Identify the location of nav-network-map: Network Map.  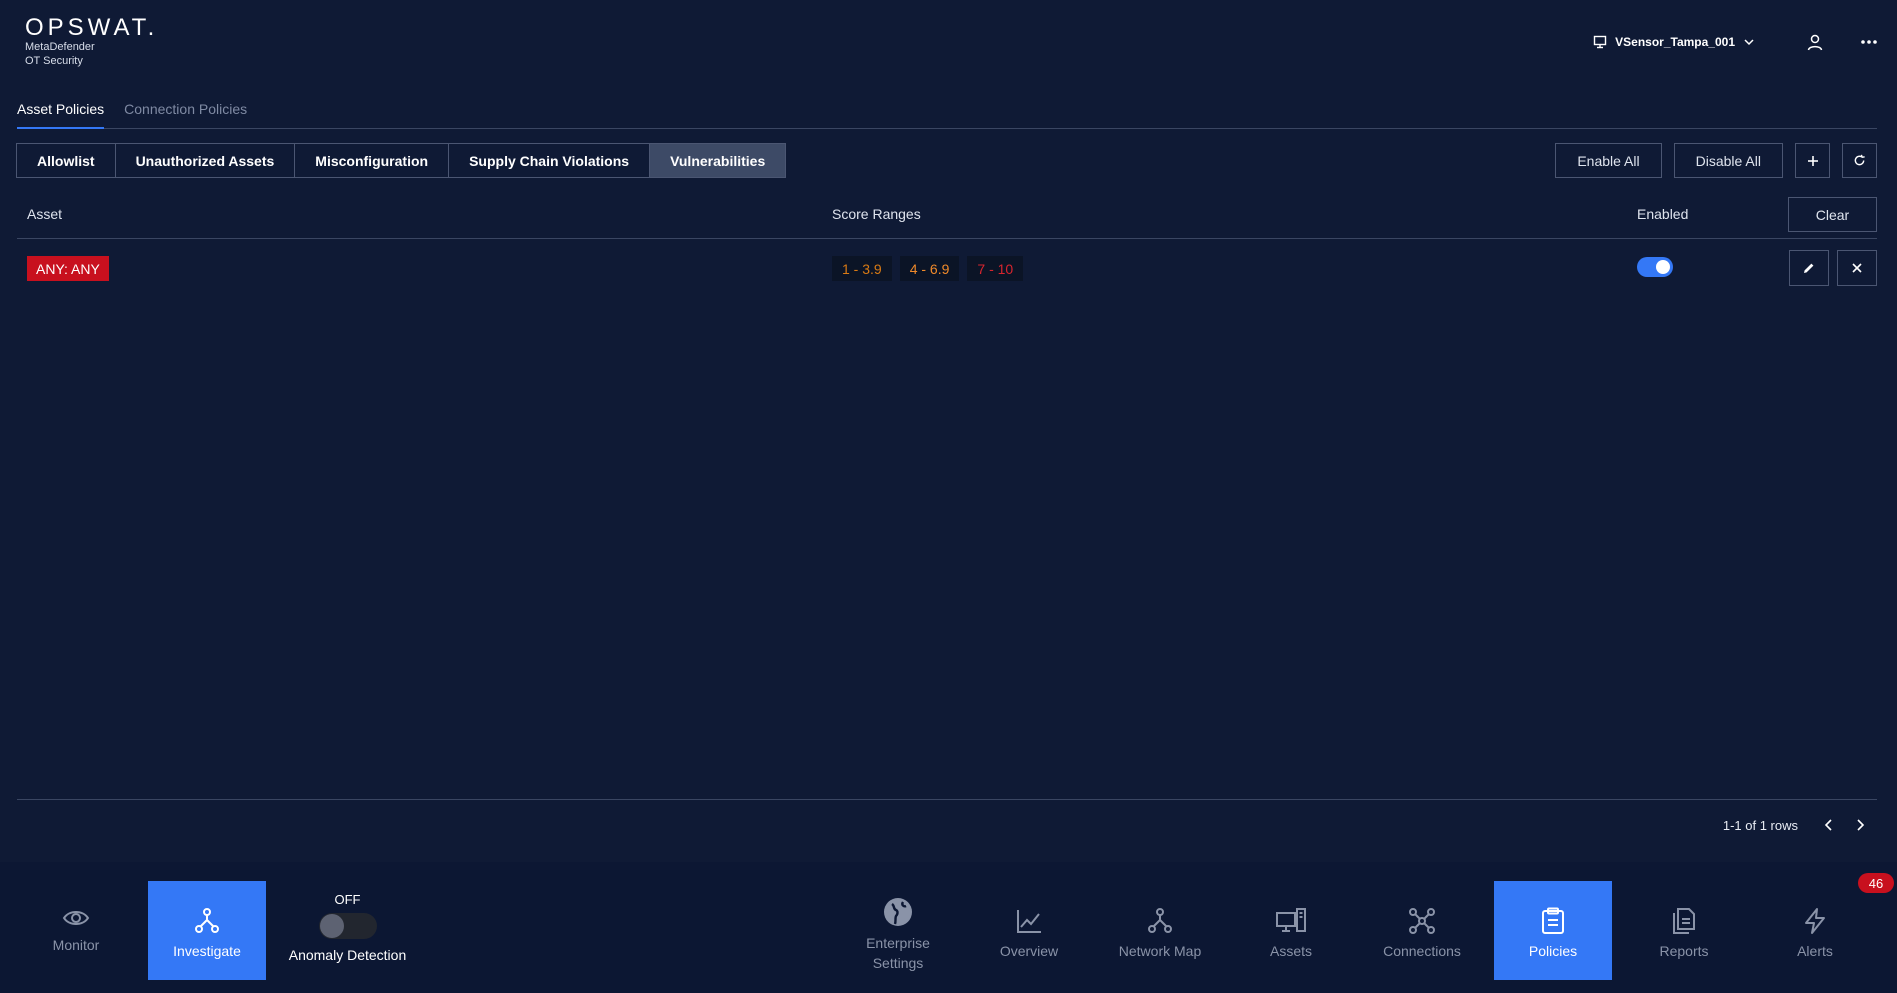
(1160, 930).